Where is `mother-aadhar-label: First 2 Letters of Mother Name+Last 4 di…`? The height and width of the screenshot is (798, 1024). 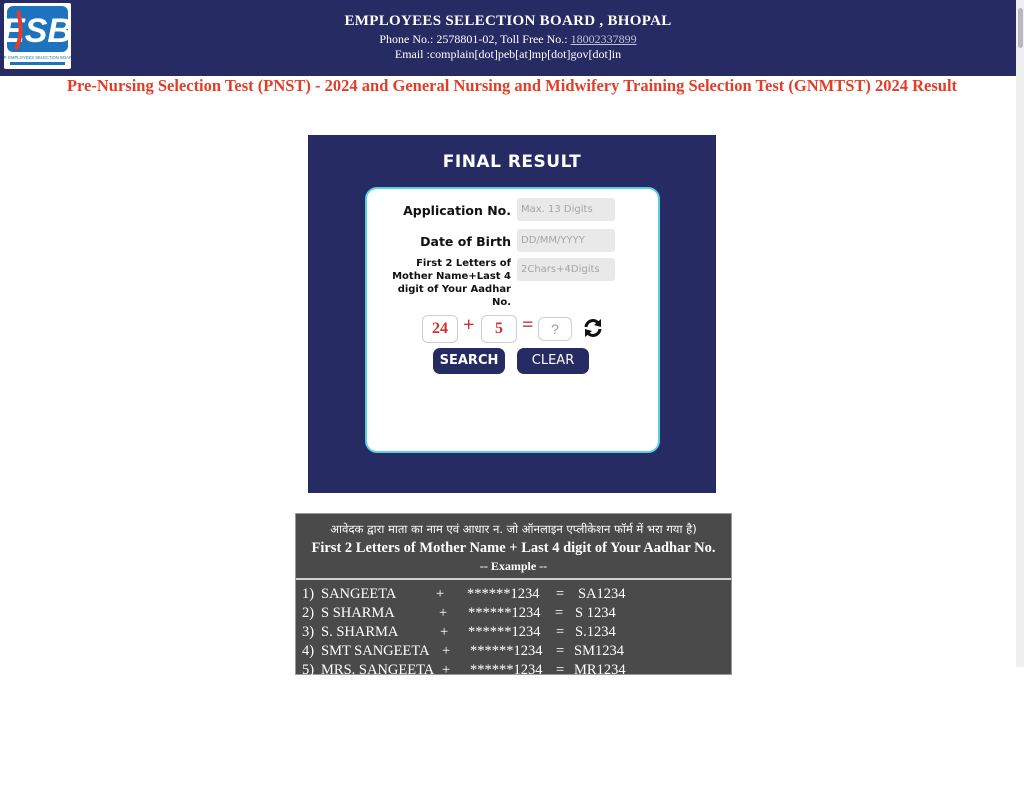
mother-aadhar-label: First 2 Letters of Mother Name+Last 4 di… is located at coordinates (451, 283).